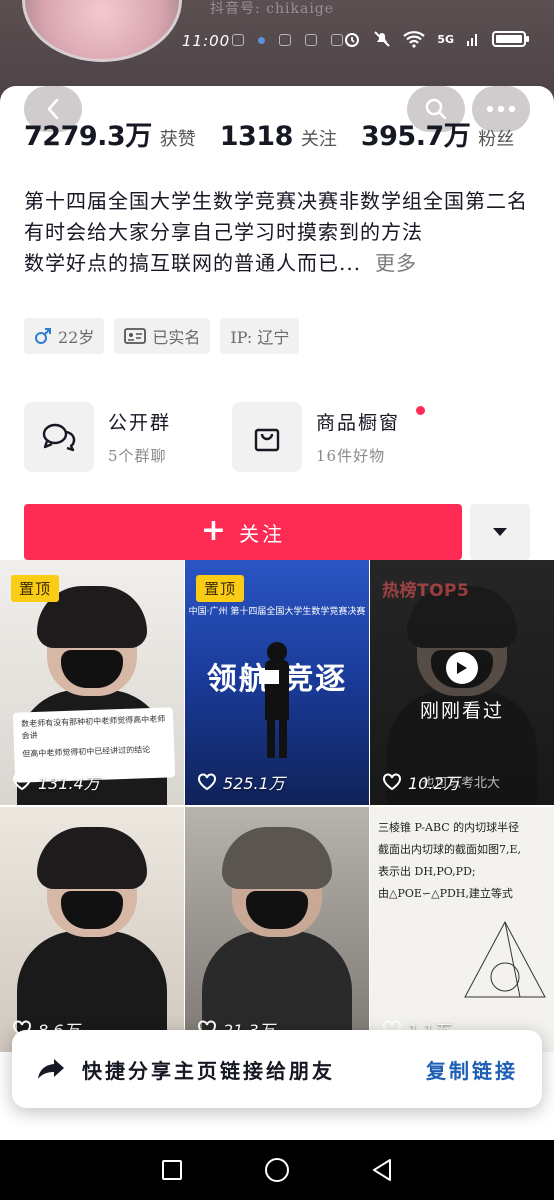 The width and height of the screenshot is (554, 1200). I want to click on play-icon, so click(462, 668).